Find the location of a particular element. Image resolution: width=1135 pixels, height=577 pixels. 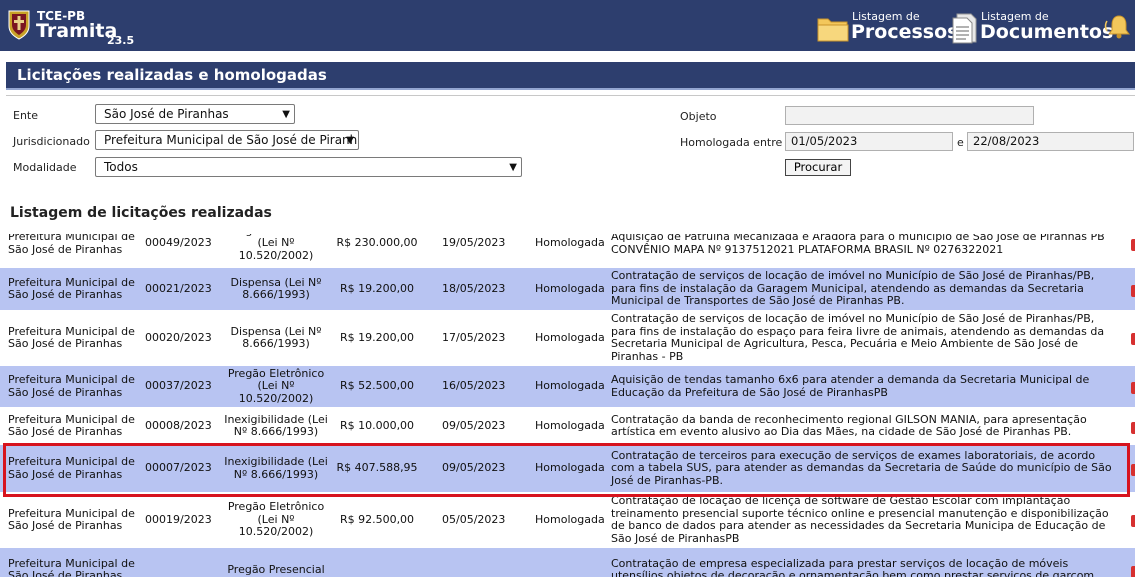

situacao-cell is located at coordinates (571, 562).